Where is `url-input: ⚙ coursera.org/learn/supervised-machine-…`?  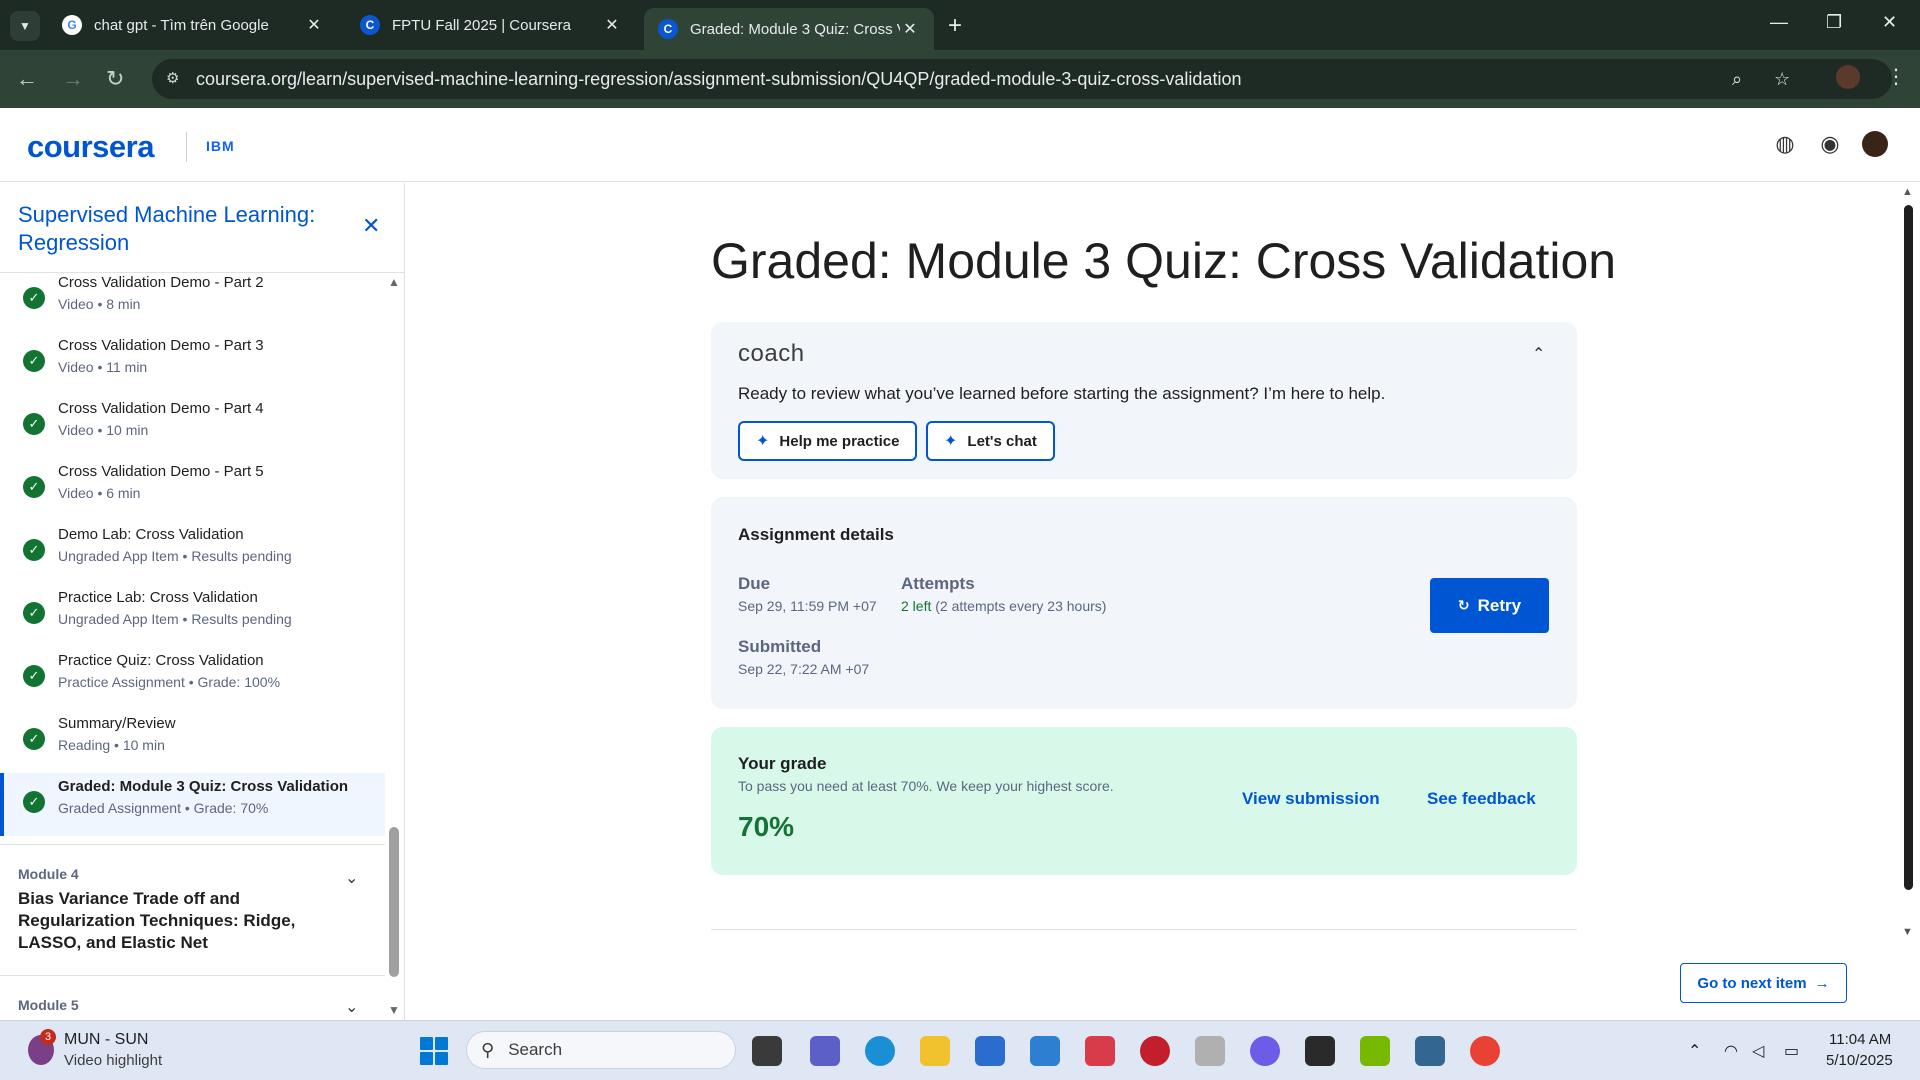
url-input: ⚙ coursera.org/learn/supervised-machine-… is located at coordinates (1022, 79).